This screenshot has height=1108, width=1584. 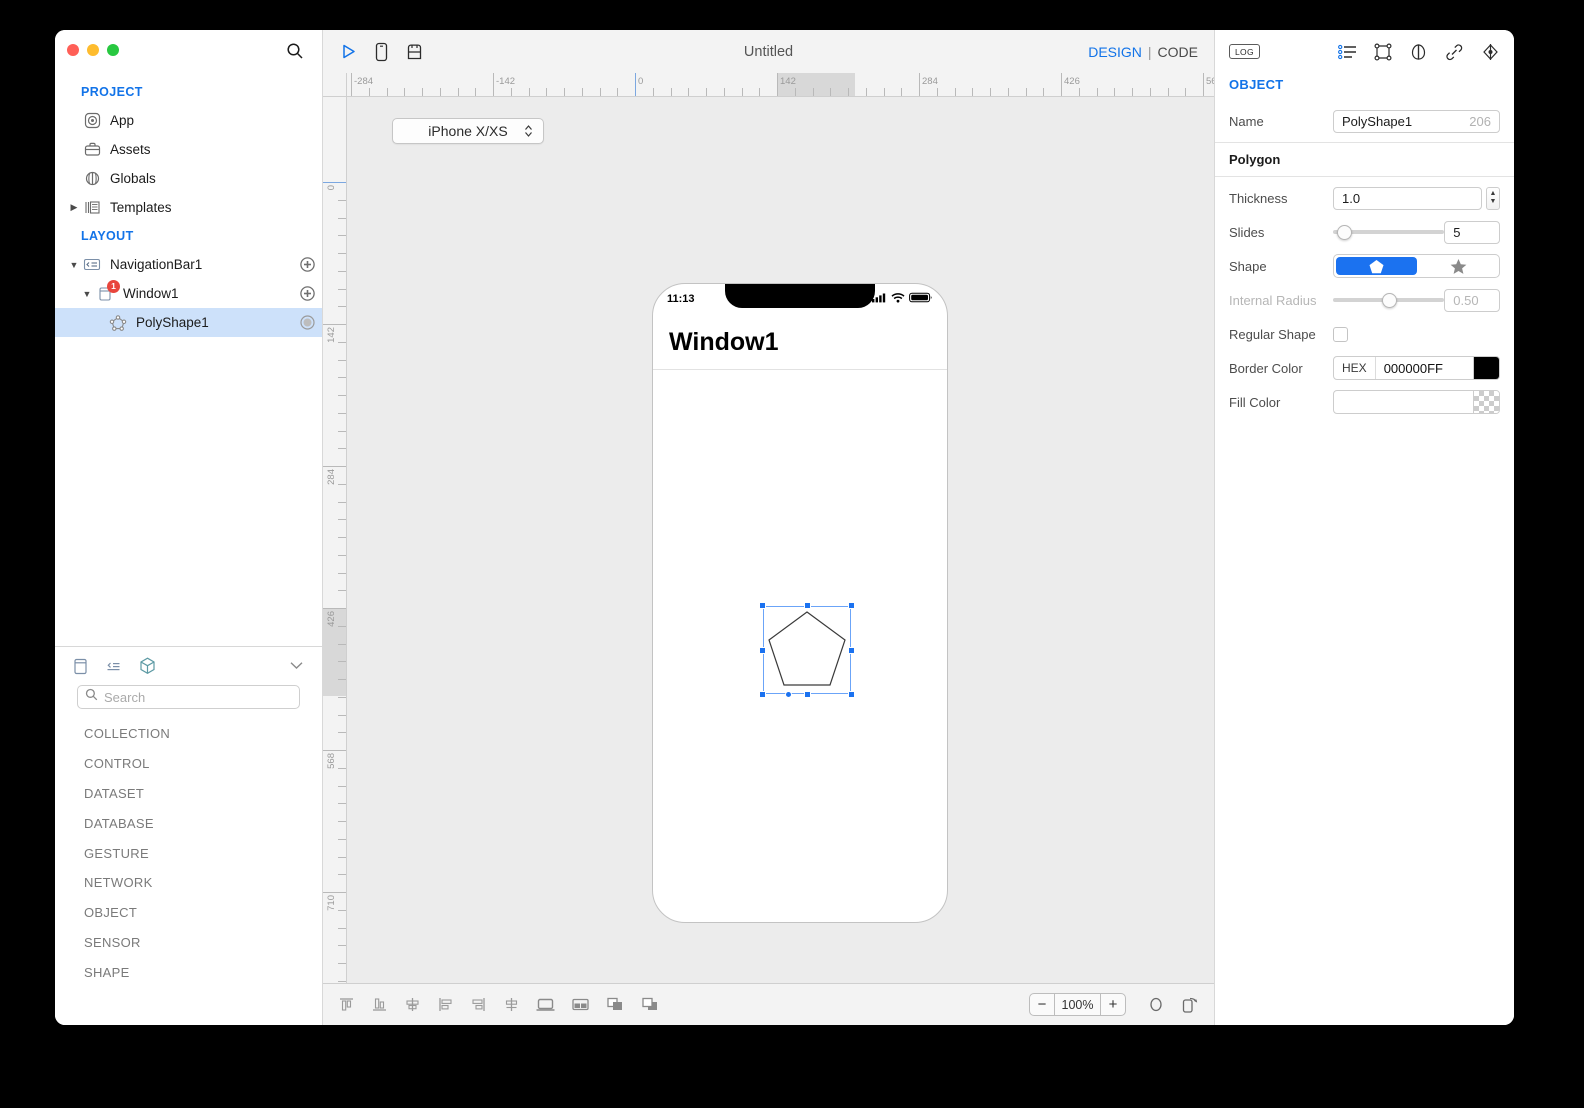 What do you see at coordinates (1244, 51) in the screenshot?
I see `log-button: LOG` at bounding box center [1244, 51].